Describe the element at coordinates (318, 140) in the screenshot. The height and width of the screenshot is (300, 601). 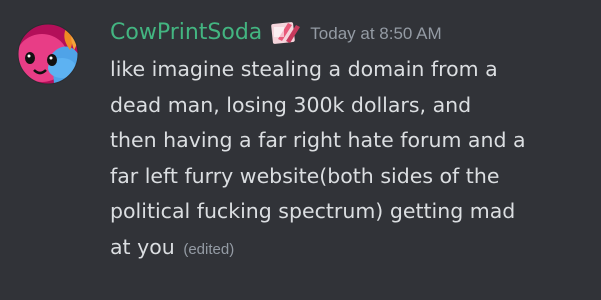
I see `message-line: then having a far right hate forum and a` at that location.